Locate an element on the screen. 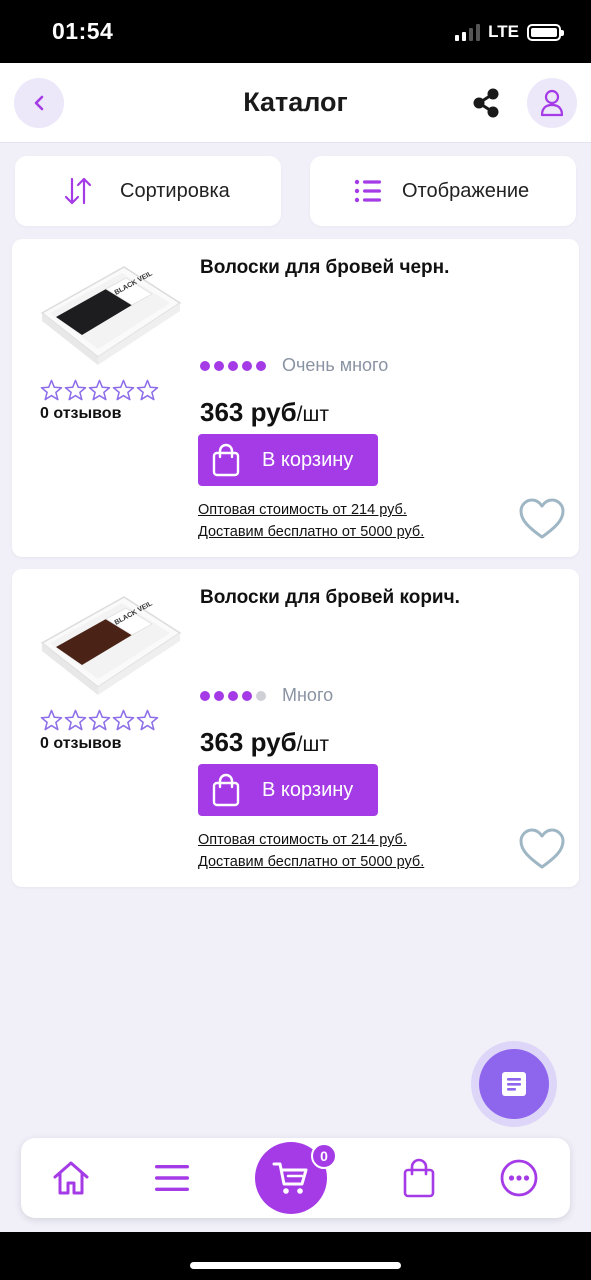  availability: Много is located at coordinates (266, 695).